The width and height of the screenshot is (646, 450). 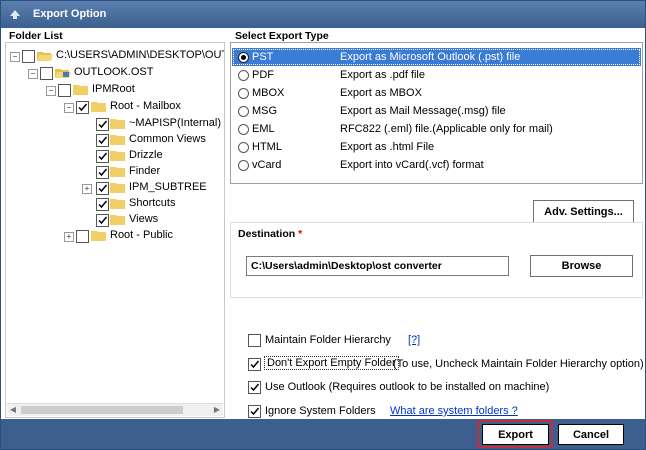 I want to click on scroll-right-icon: ▶, so click(x=217, y=410).